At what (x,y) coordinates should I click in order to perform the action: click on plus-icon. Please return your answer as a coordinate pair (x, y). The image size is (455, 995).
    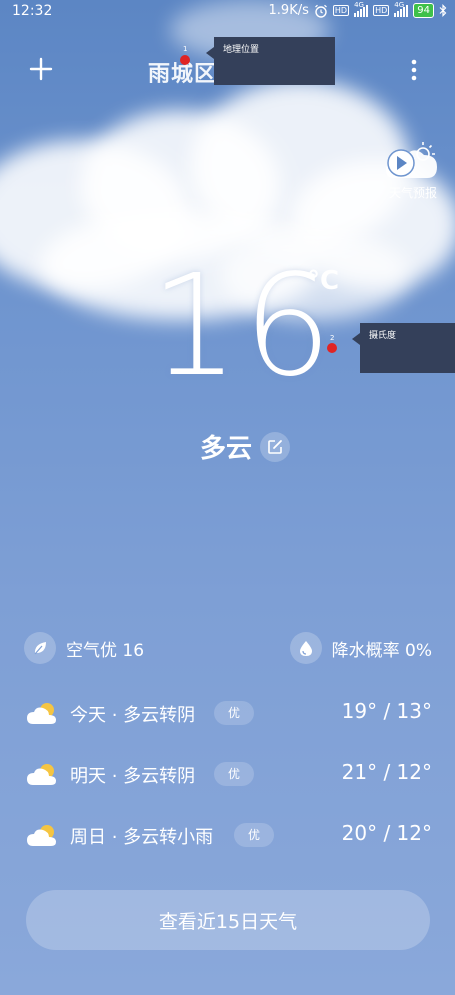
    Looking at the image, I should click on (41, 69).